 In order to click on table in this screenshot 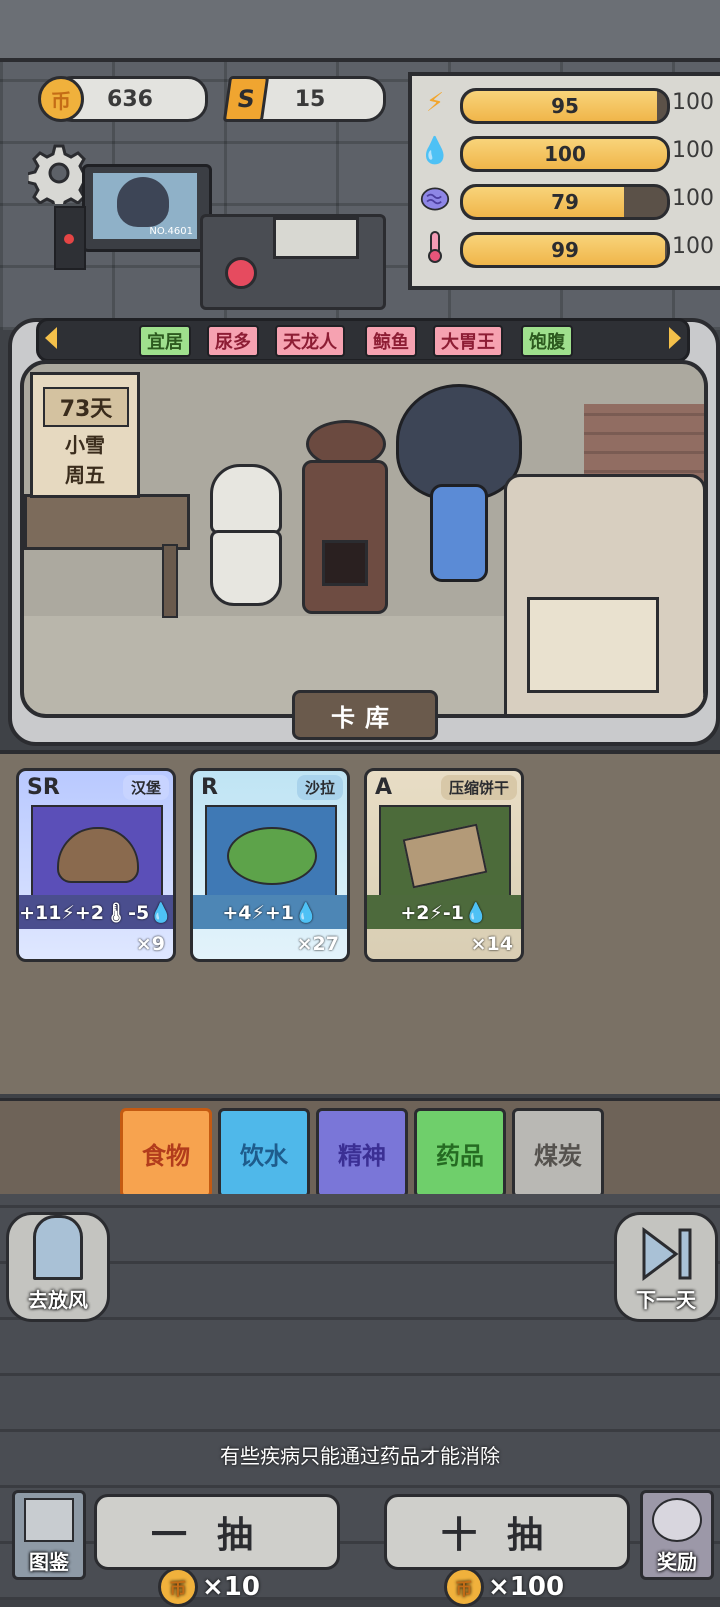, I will do `click(107, 522)`.